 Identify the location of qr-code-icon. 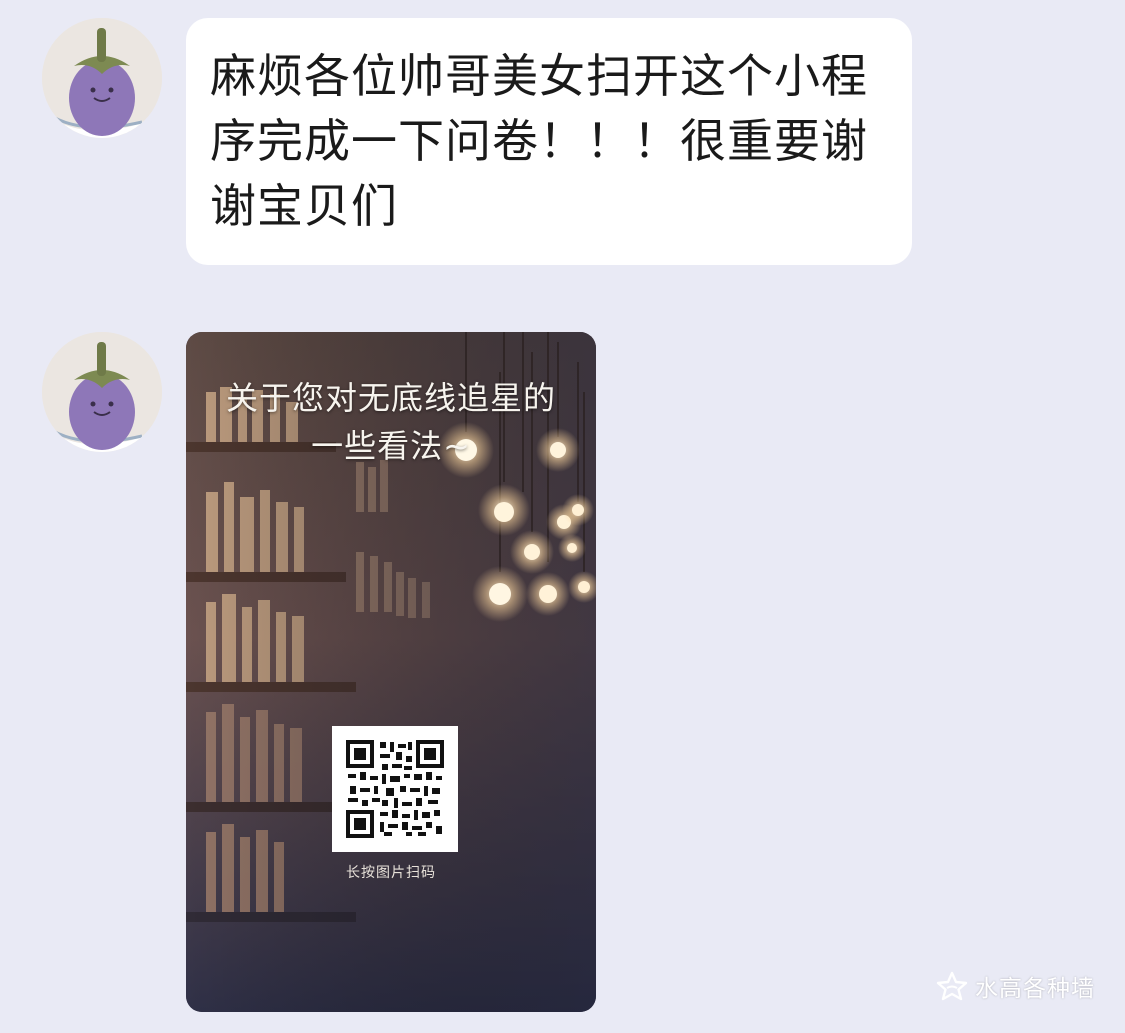
(395, 789).